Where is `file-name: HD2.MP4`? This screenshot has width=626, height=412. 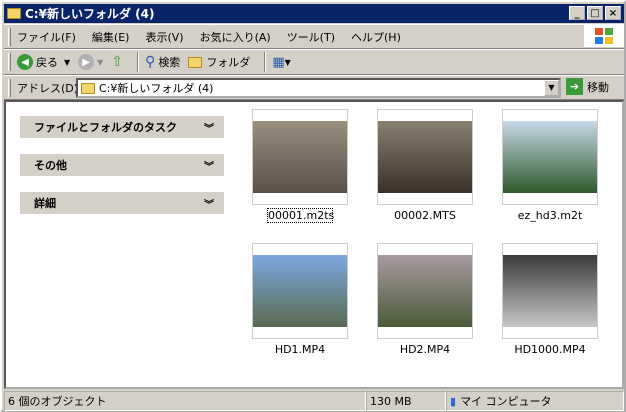 file-name: HD2.MP4 is located at coordinates (425, 349).